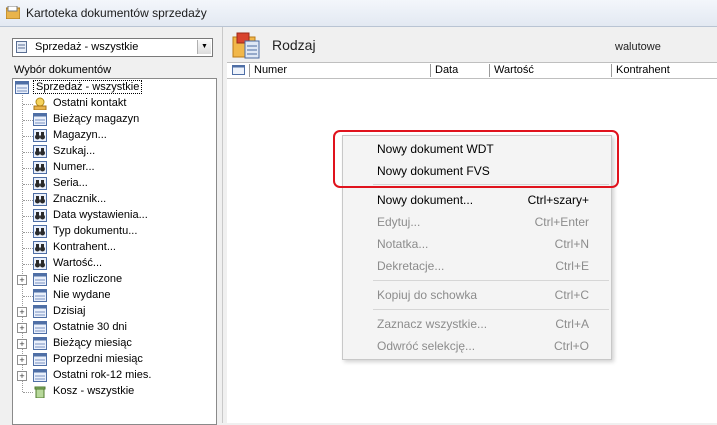 Image resolution: width=717 pixels, height=425 pixels. Describe the element at coordinates (204, 47) in the screenshot. I see `chevron-down-icon: ▼` at that location.